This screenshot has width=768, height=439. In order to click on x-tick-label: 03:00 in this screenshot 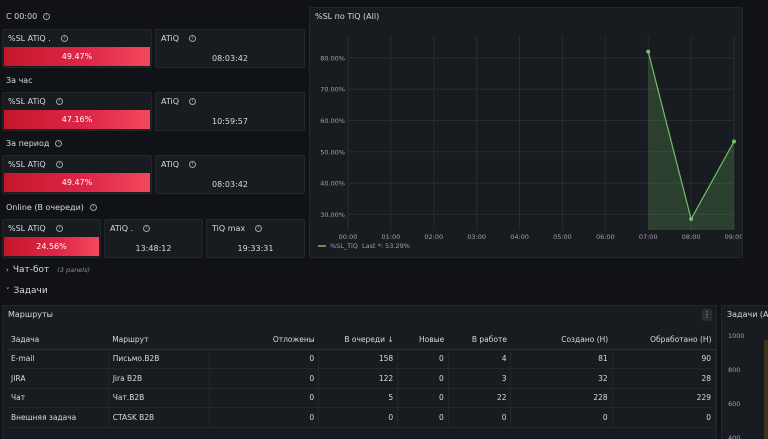, I will do `click(476, 237)`.